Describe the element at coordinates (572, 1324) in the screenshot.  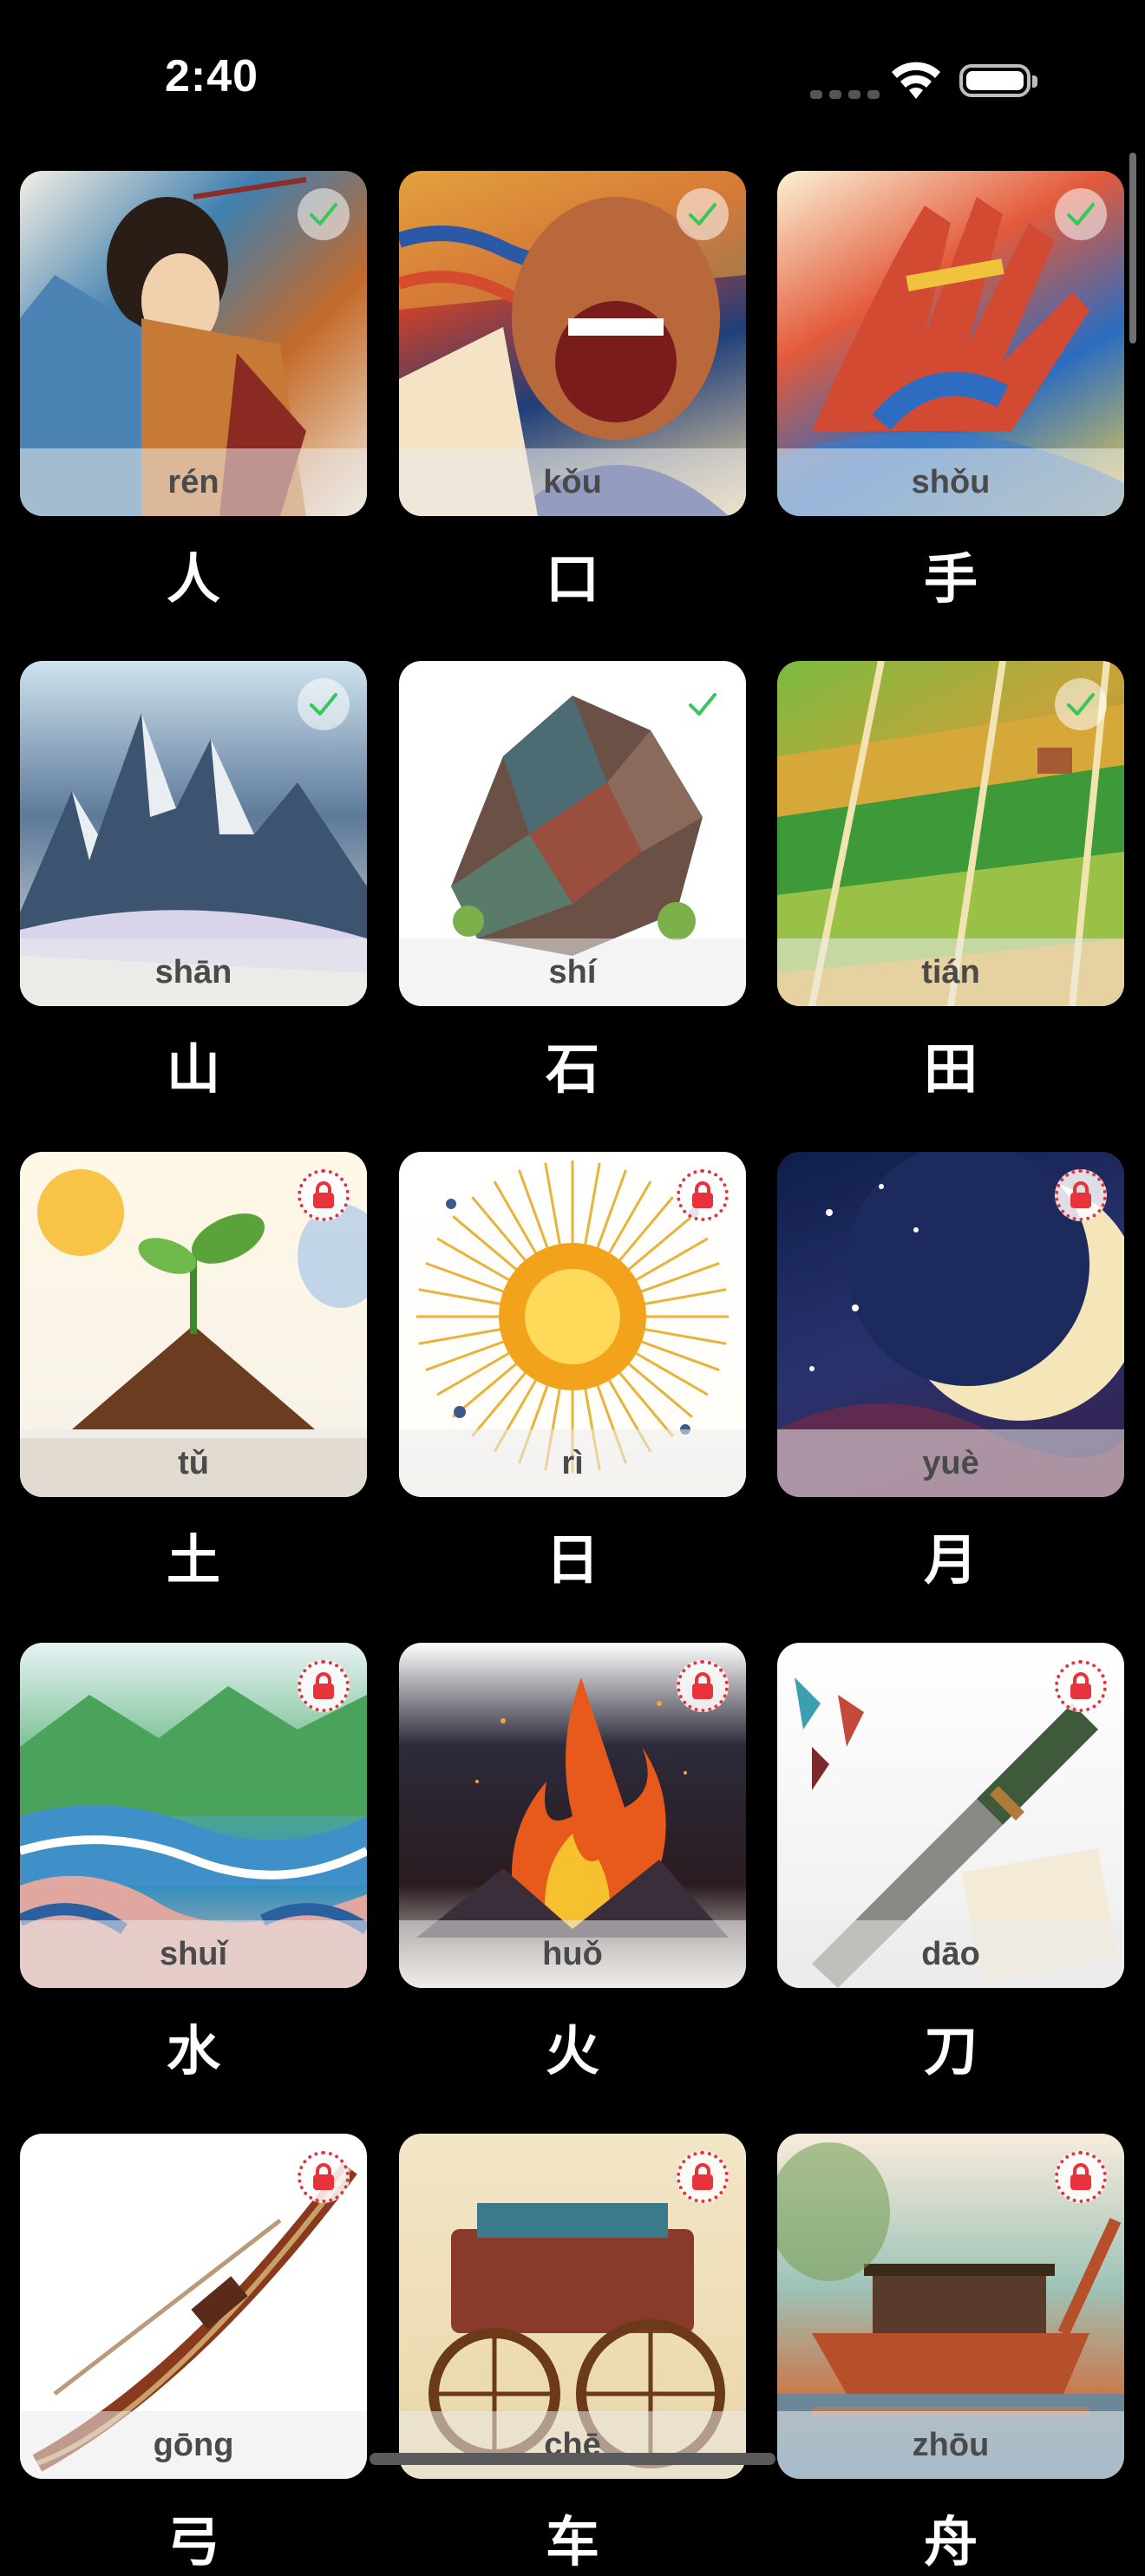
I see `character-card: rì` at that location.